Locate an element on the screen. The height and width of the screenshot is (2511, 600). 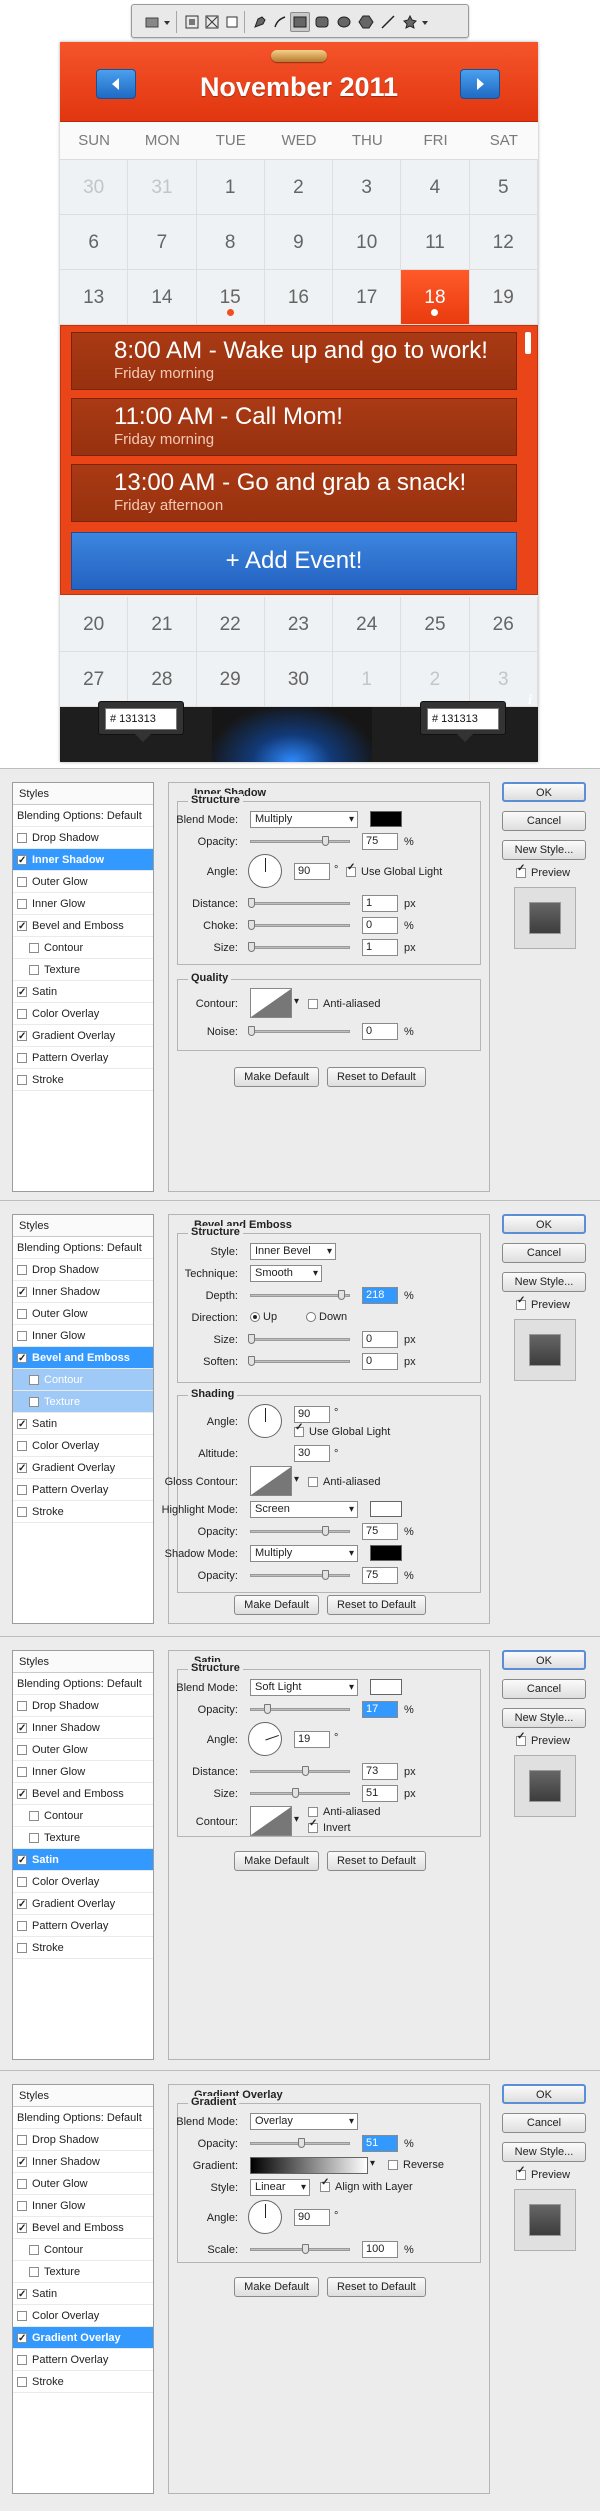
day-cell: 21 is located at coordinates (162, 624).